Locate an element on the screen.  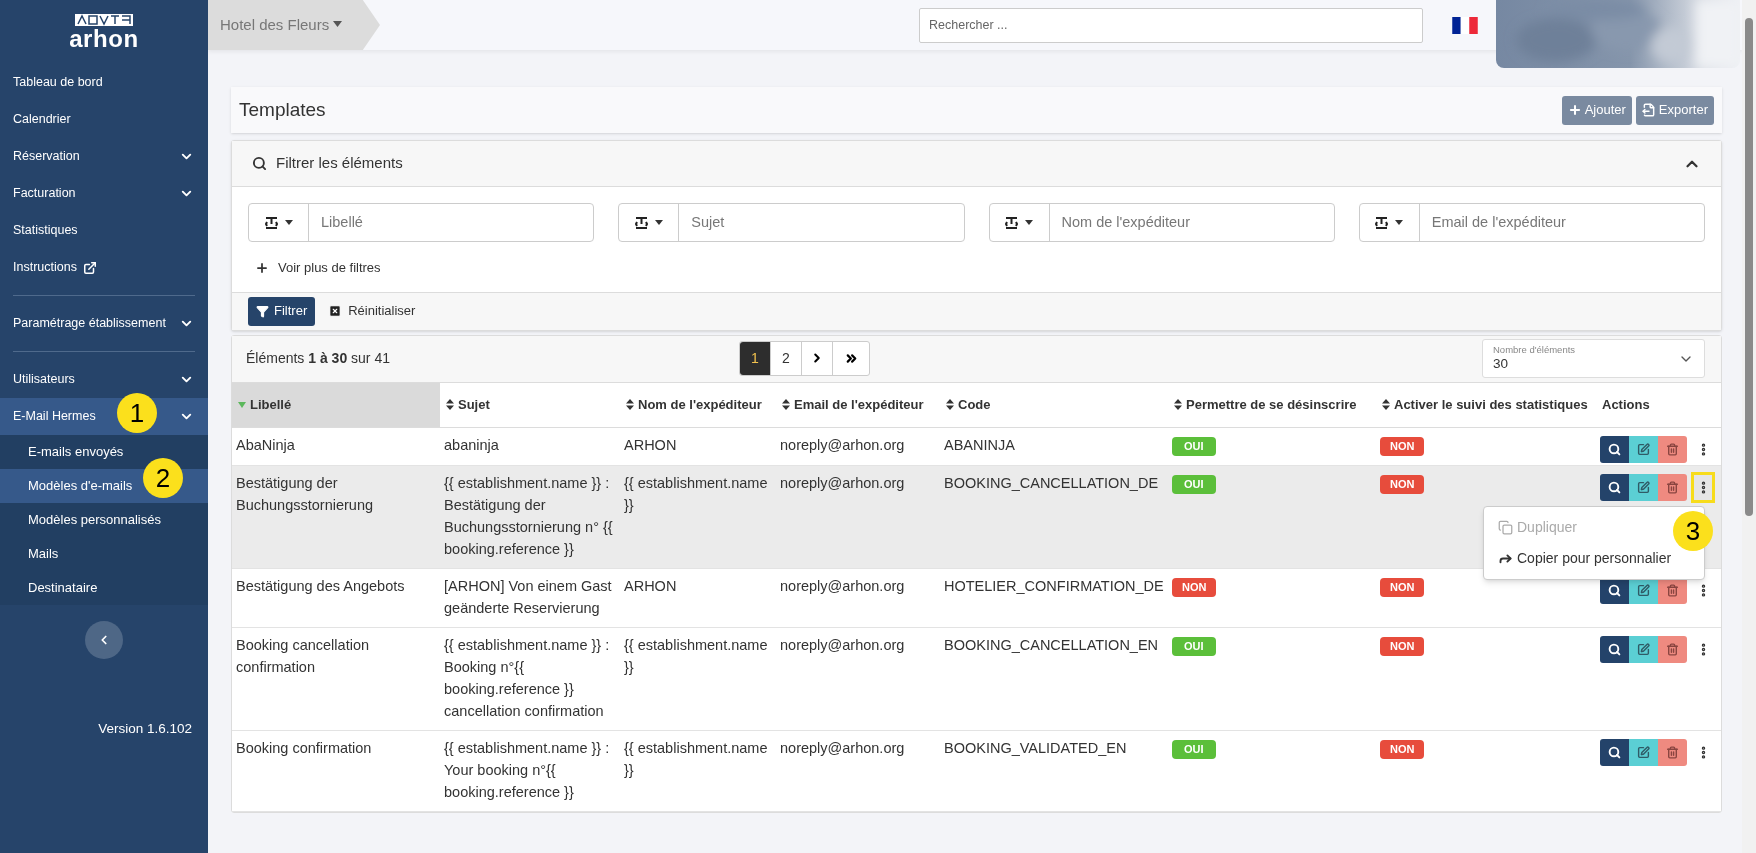
table-cell: abaninja is located at coordinates (471, 444).